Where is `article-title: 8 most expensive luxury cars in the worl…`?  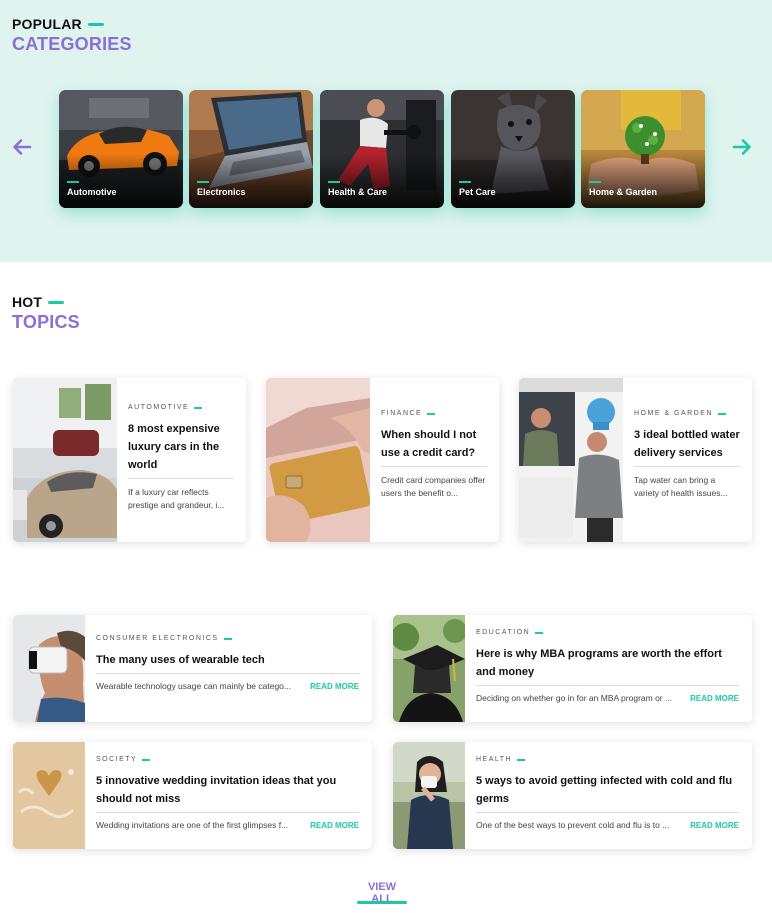
article-title: 8 most expensive luxury cars in the worl… is located at coordinates (181, 449).